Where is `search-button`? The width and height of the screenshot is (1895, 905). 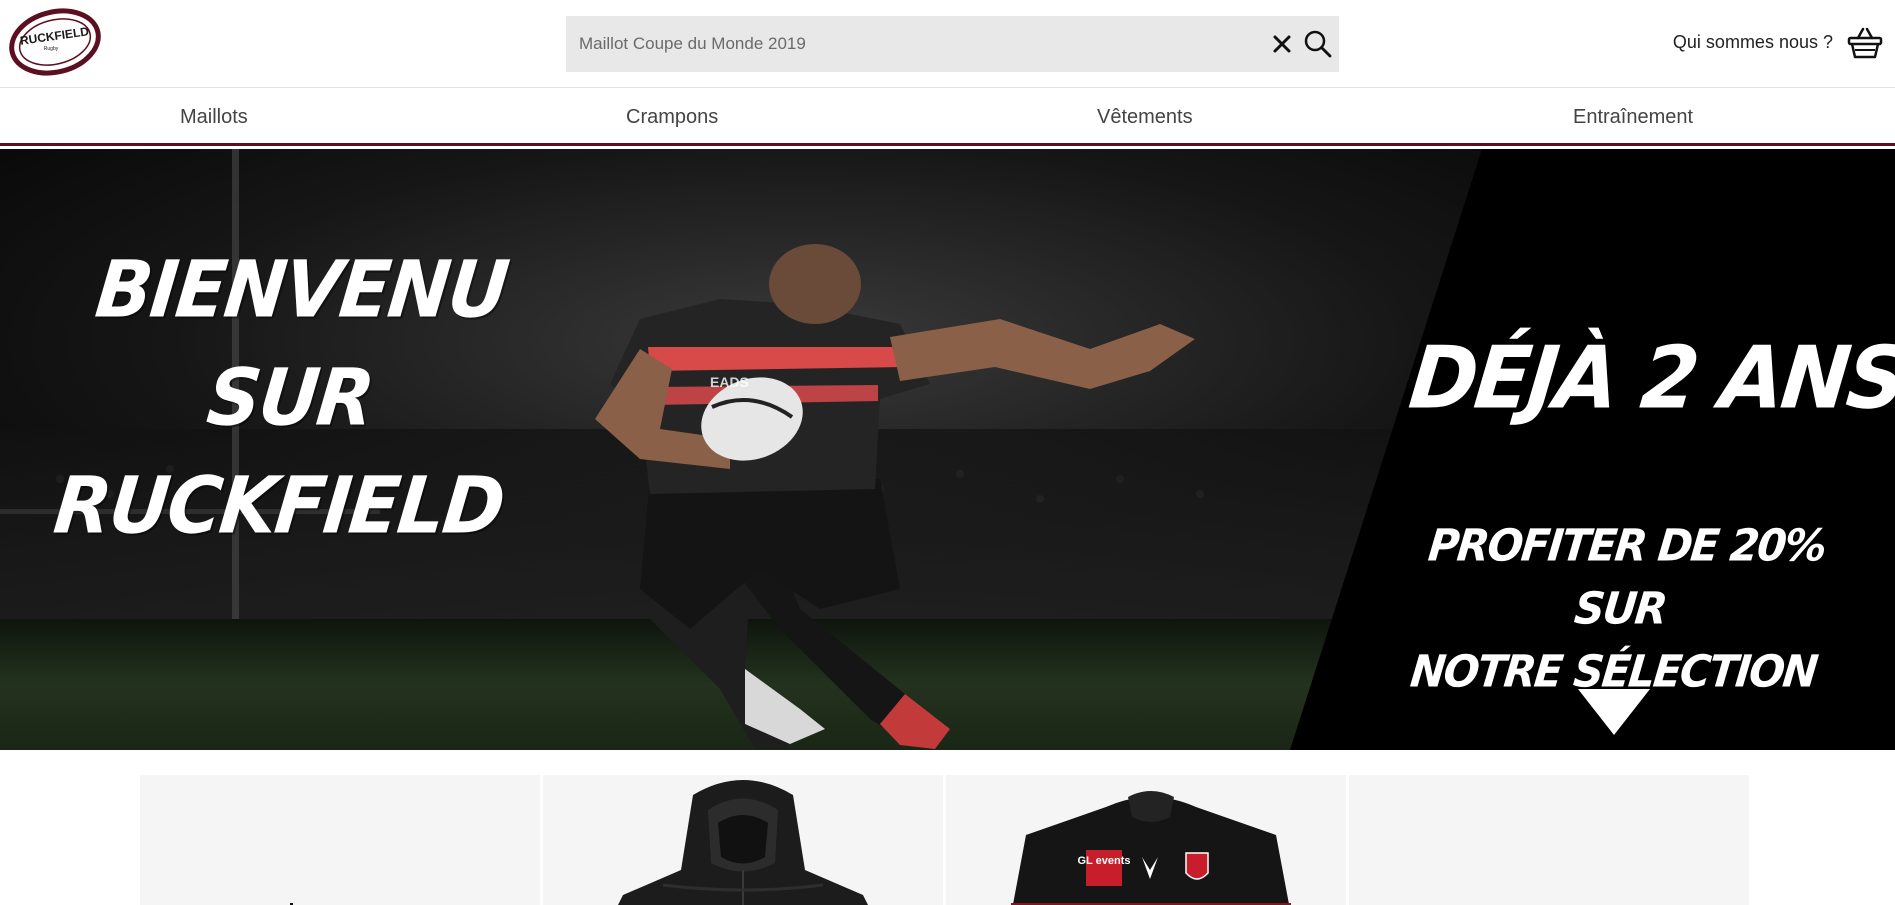 search-button is located at coordinates (1318, 44).